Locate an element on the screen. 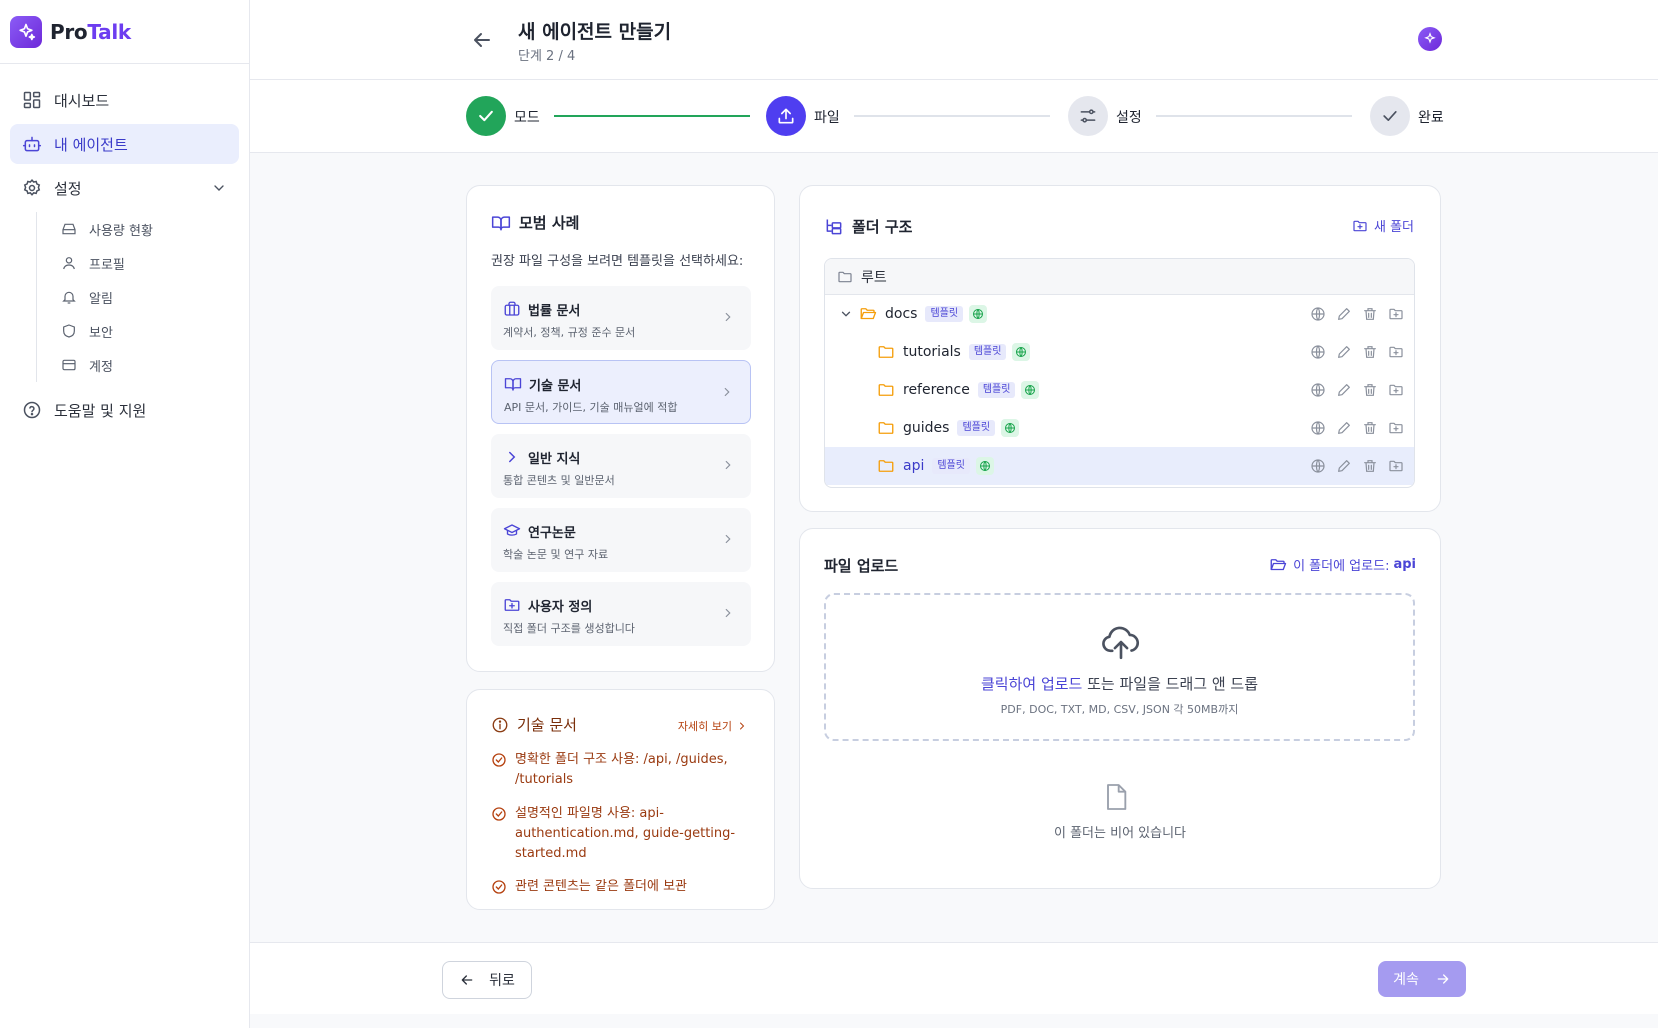  continue-button-label: 계속 is located at coordinates (1406, 980).